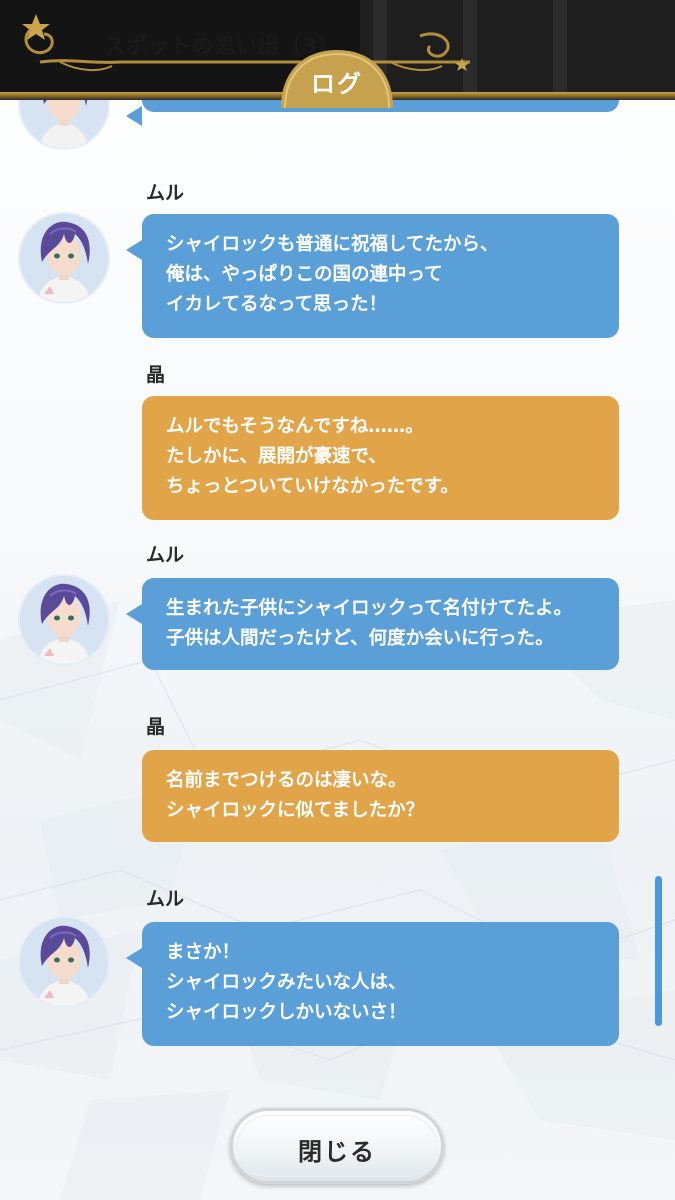 This screenshot has width=675, height=1200. I want to click on tab-log-label: ログ, so click(337, 84).